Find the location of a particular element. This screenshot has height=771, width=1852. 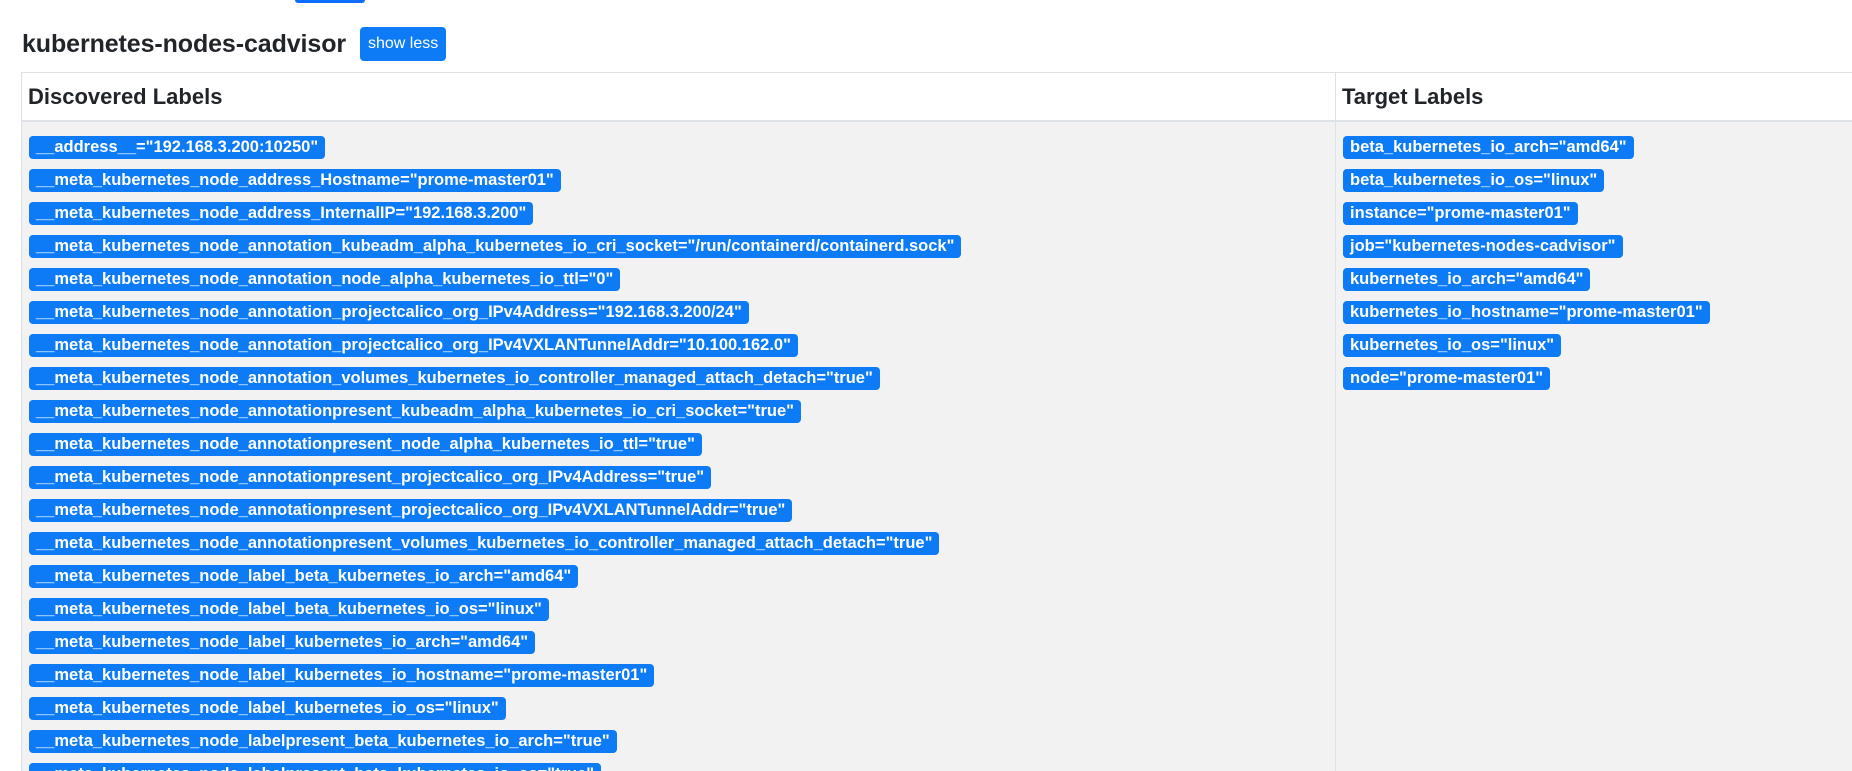

job-header: kubernetes-nodes-cadvisor show less is located at coordinates (234, 44).